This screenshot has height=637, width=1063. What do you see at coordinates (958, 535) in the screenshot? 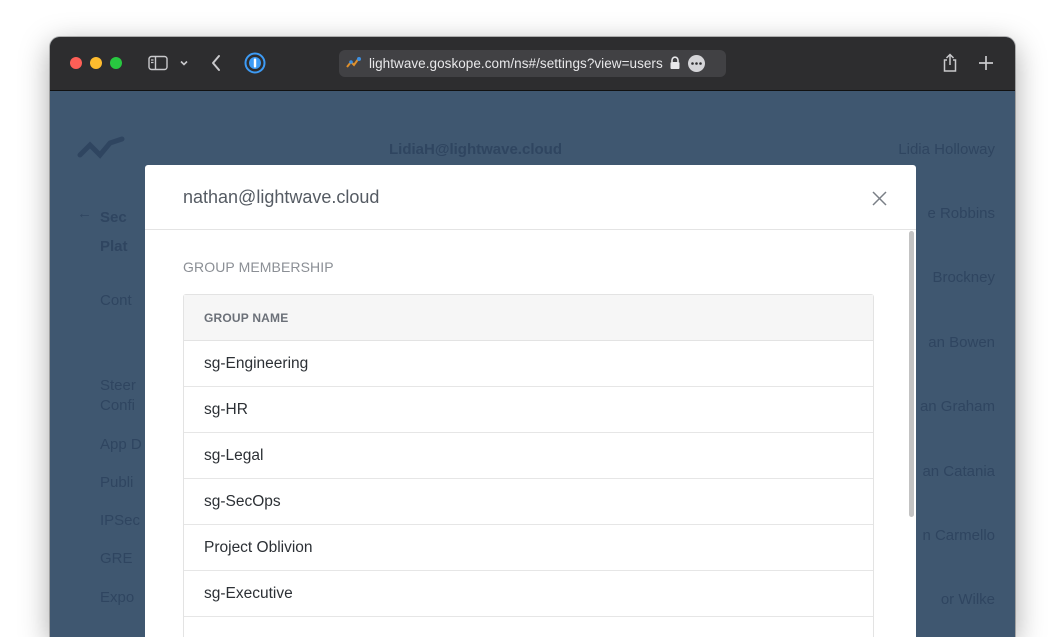
I see `user-name: n Carmello` at bounding box center [958, 535].